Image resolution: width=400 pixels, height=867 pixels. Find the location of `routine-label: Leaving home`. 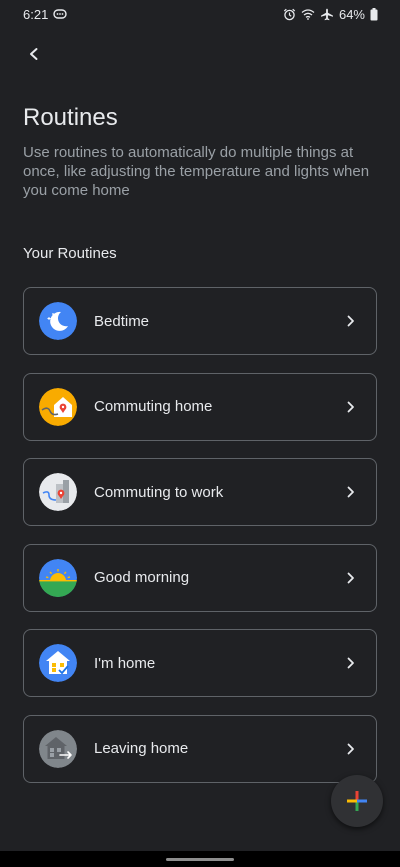

routine-label: Leaving home is located at coordinates (141, 748).